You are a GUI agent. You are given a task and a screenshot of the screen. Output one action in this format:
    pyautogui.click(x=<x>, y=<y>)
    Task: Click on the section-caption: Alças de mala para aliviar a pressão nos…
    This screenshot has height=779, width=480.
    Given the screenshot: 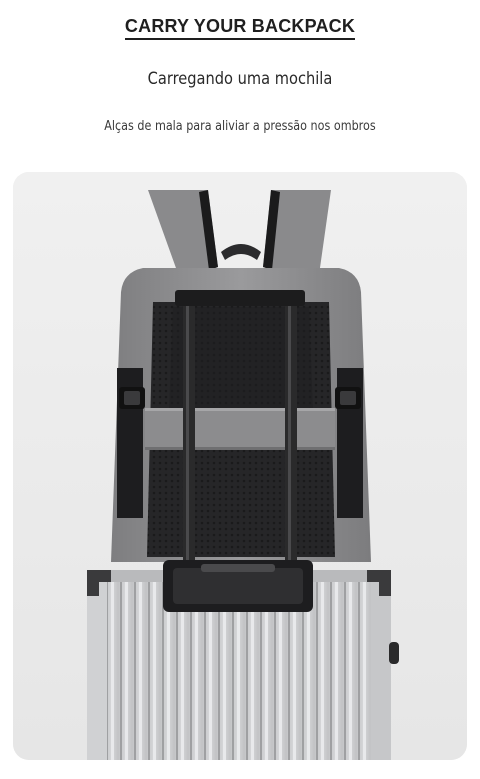 What is the action you would take?
    pyautogui.click(x=240, y=126)
    